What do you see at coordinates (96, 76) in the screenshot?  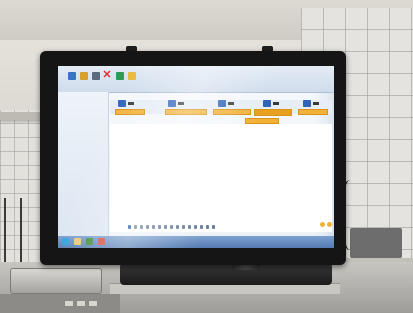 I see `print-icon` at bounding box center [96, 76].